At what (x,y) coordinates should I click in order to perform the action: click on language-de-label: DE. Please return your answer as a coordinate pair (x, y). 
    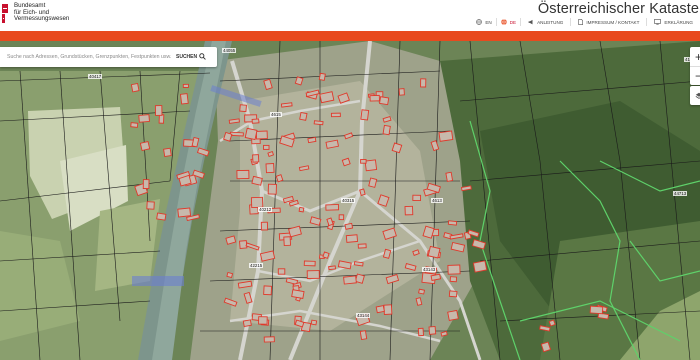
    Looking at the image, I should click on (513, 22).